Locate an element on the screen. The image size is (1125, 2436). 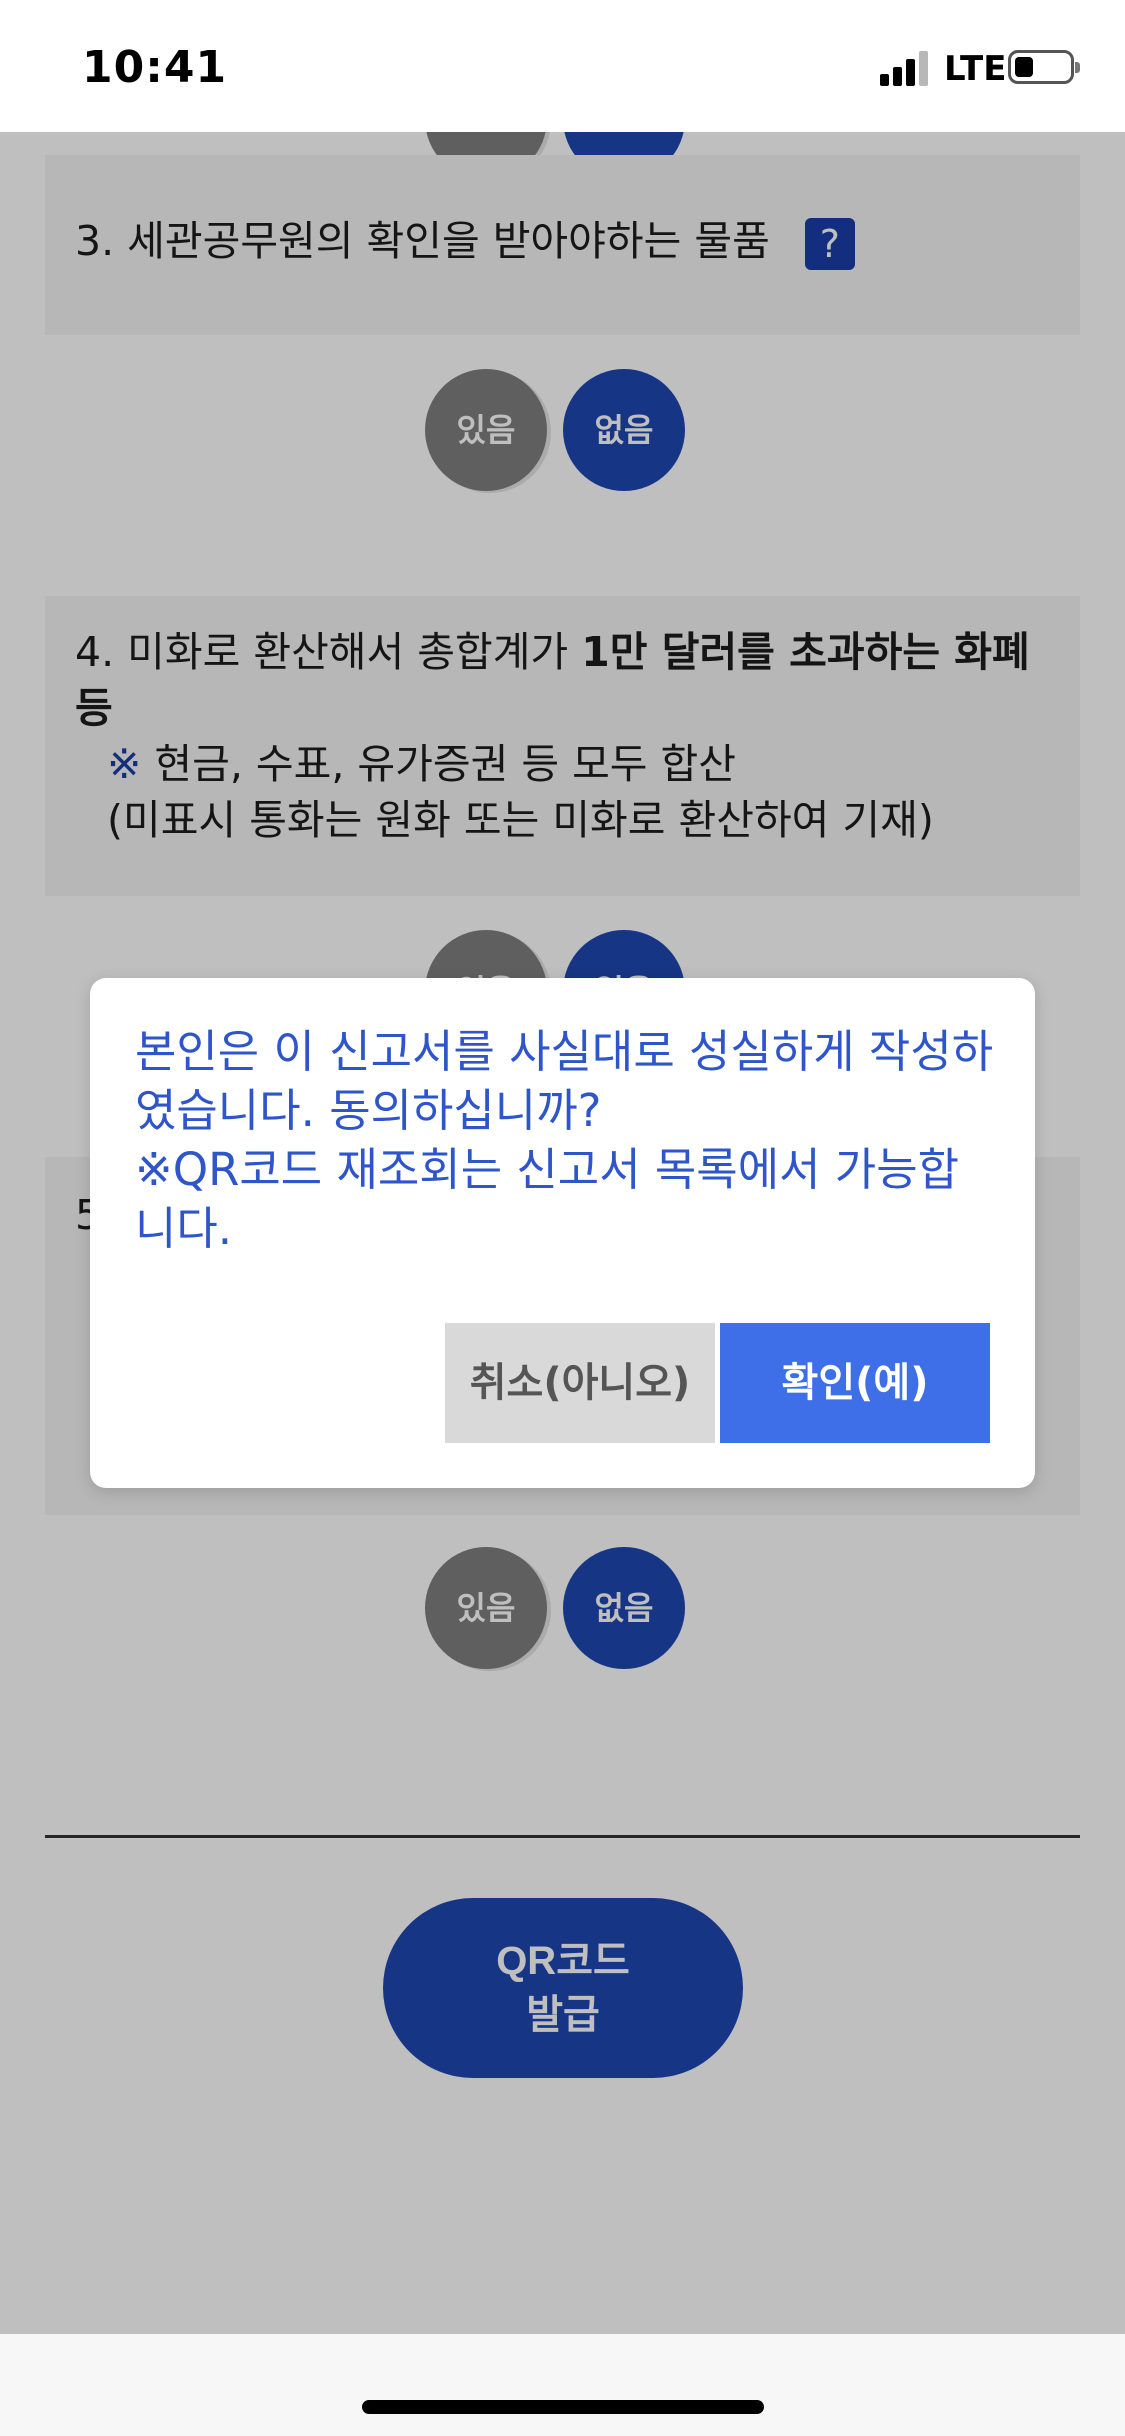
confirm-button: 확인(예) is located at coordinates (855, 1383).